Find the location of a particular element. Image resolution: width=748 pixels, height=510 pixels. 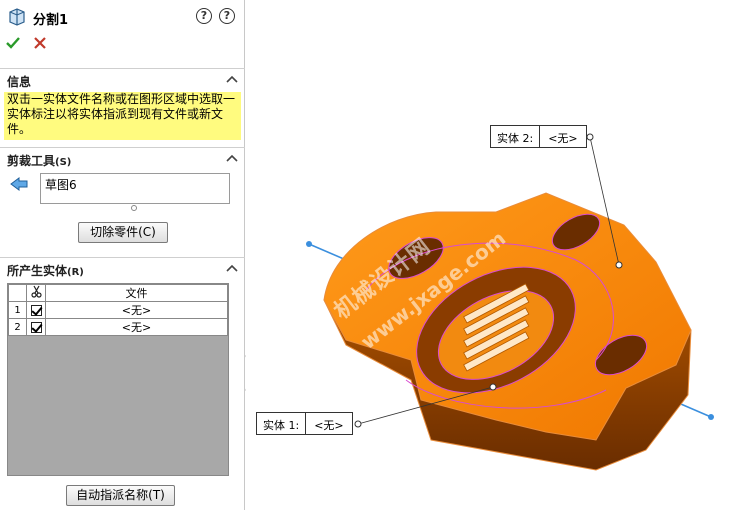

row-number: 2 is located at coordinates (17, 327).